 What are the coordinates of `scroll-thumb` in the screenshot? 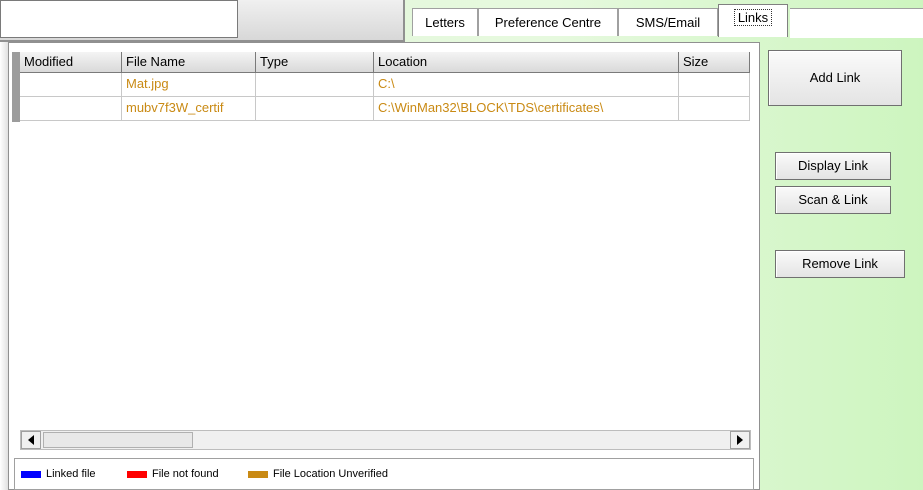 It's located at (118, 440).